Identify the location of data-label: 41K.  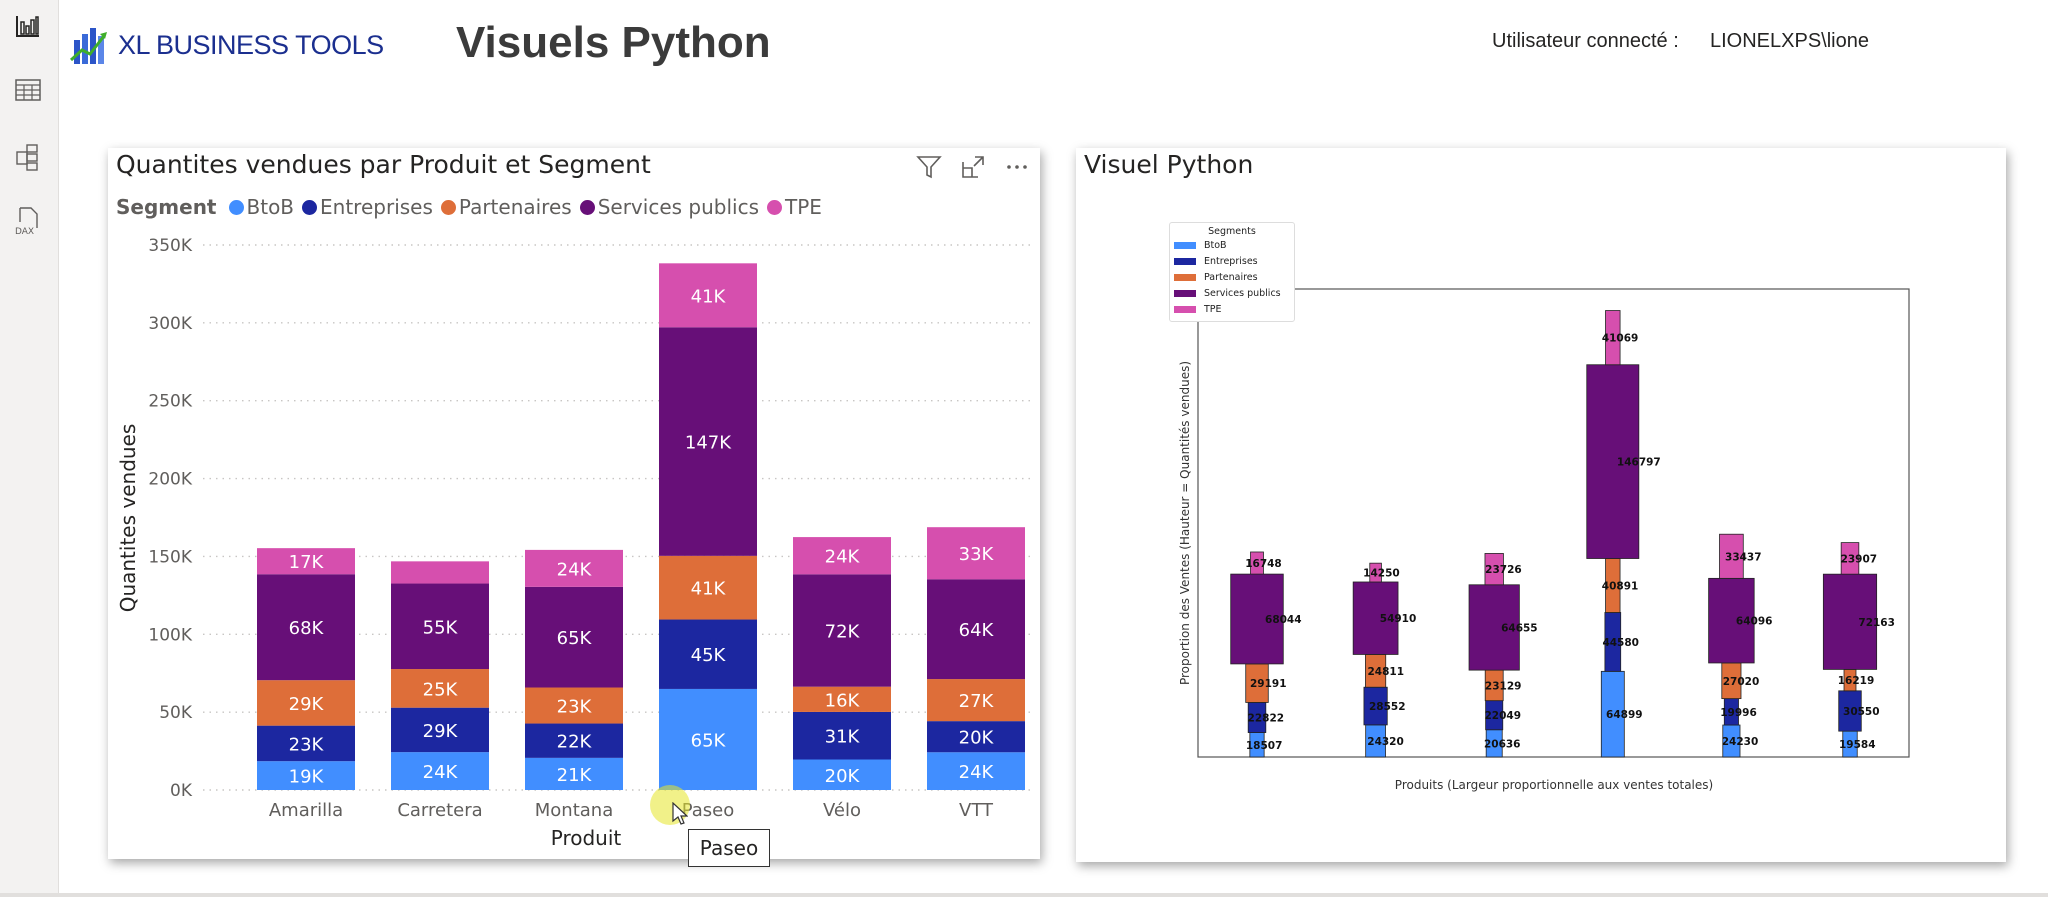
(709, 589).